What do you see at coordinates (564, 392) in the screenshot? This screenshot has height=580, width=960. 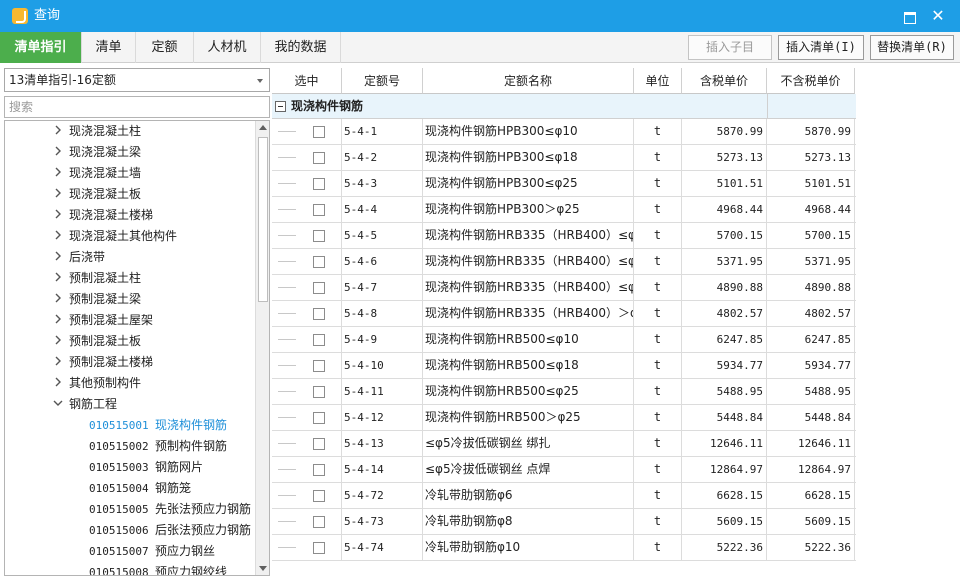 I see `table-row: 5-4-11 现浇构件钢筋HRB500≤φ25 t 5488.95 5488.95` at bounding box center [564, 392].